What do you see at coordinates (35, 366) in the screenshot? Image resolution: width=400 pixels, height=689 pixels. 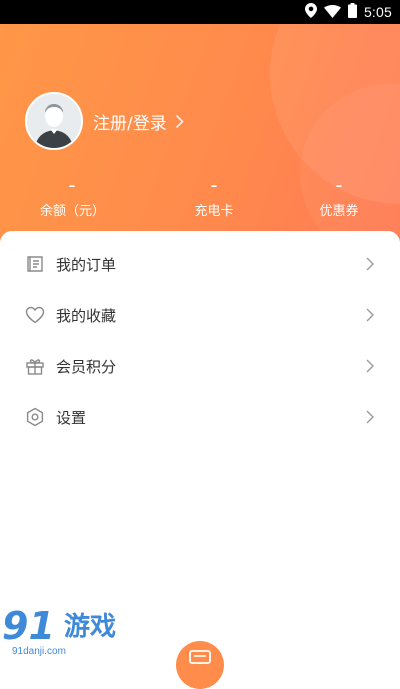 I see `gift-icon` at bounding box center [35, 366].